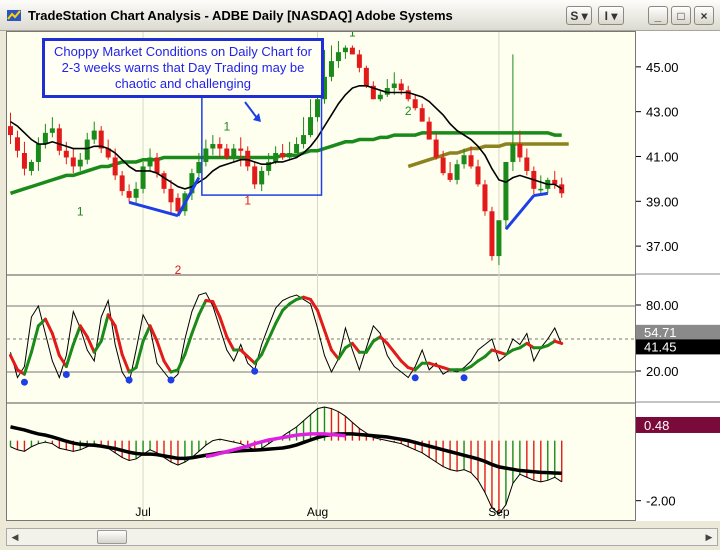 The height and width of the screenshot is (550, 720). What do you see at coordinates (658, 15) in the screenshot?
I see `minimize-button: _` at bounding box center [658, 15].